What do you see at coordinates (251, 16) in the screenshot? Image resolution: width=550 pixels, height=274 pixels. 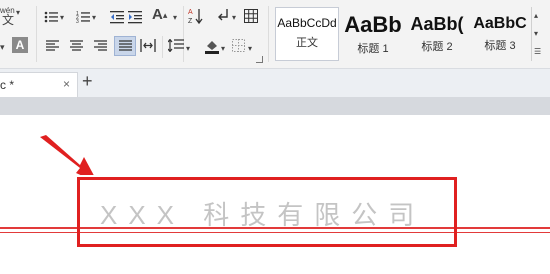 I see `table-grid-icon` at bounding box center [251, 16].